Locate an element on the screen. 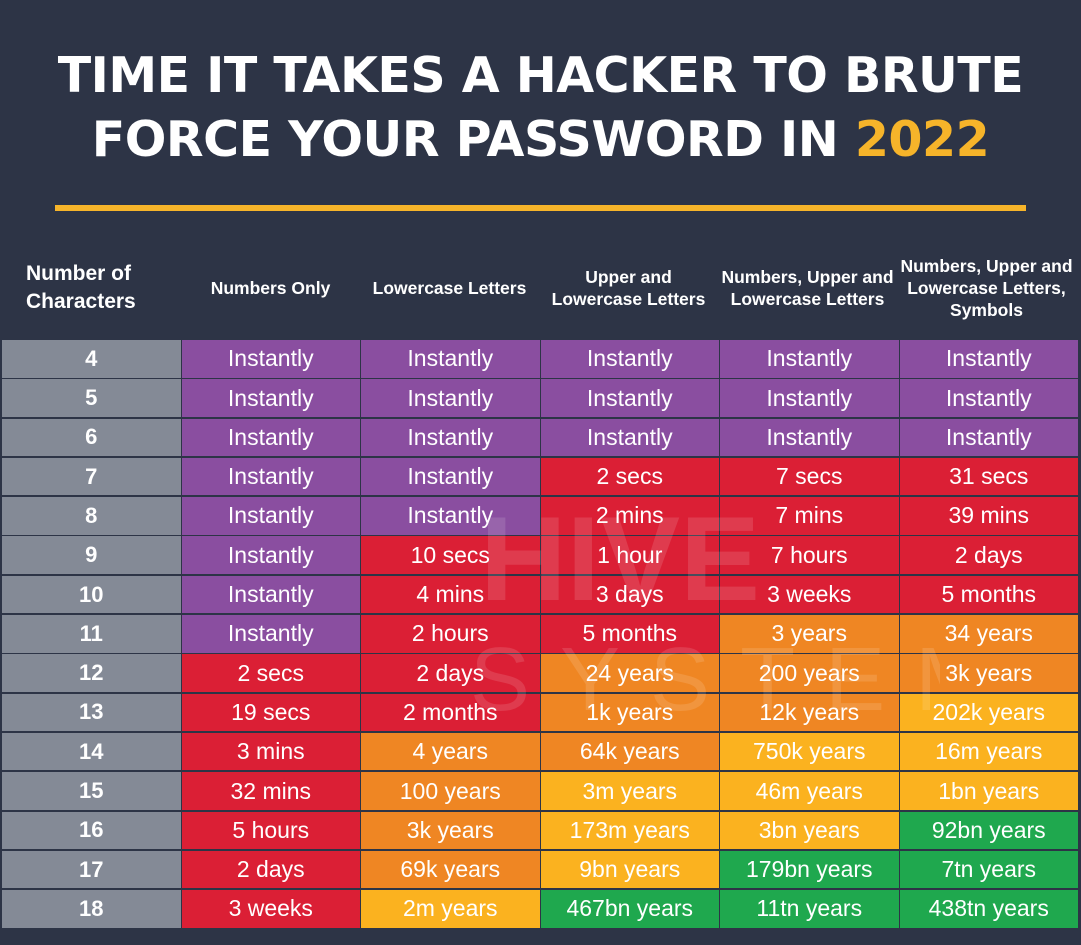 This screenshot has width=1081, height=945. row-header-chars: 7 is located at coordinates (91, 476).